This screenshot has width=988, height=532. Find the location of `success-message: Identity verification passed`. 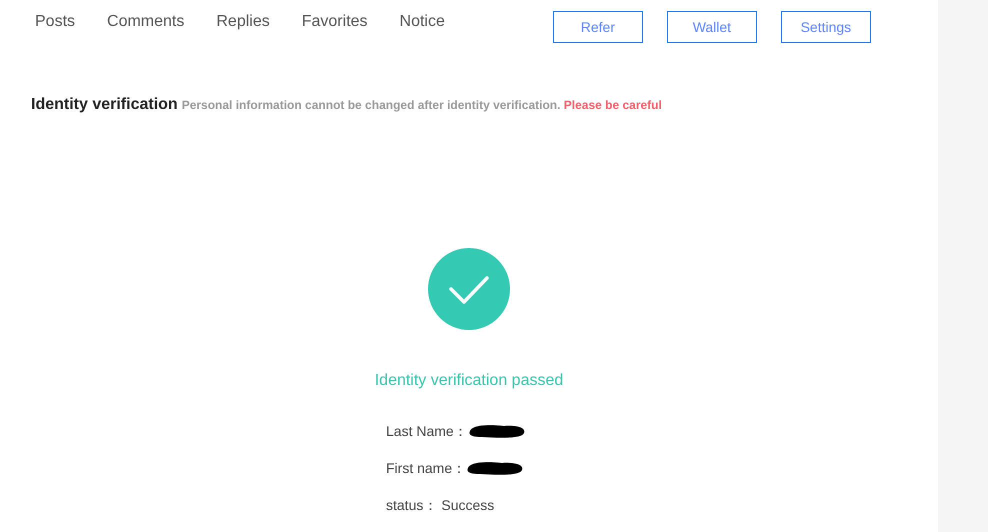

success-message: Identity verification passed is located at coordinates (469, 381).